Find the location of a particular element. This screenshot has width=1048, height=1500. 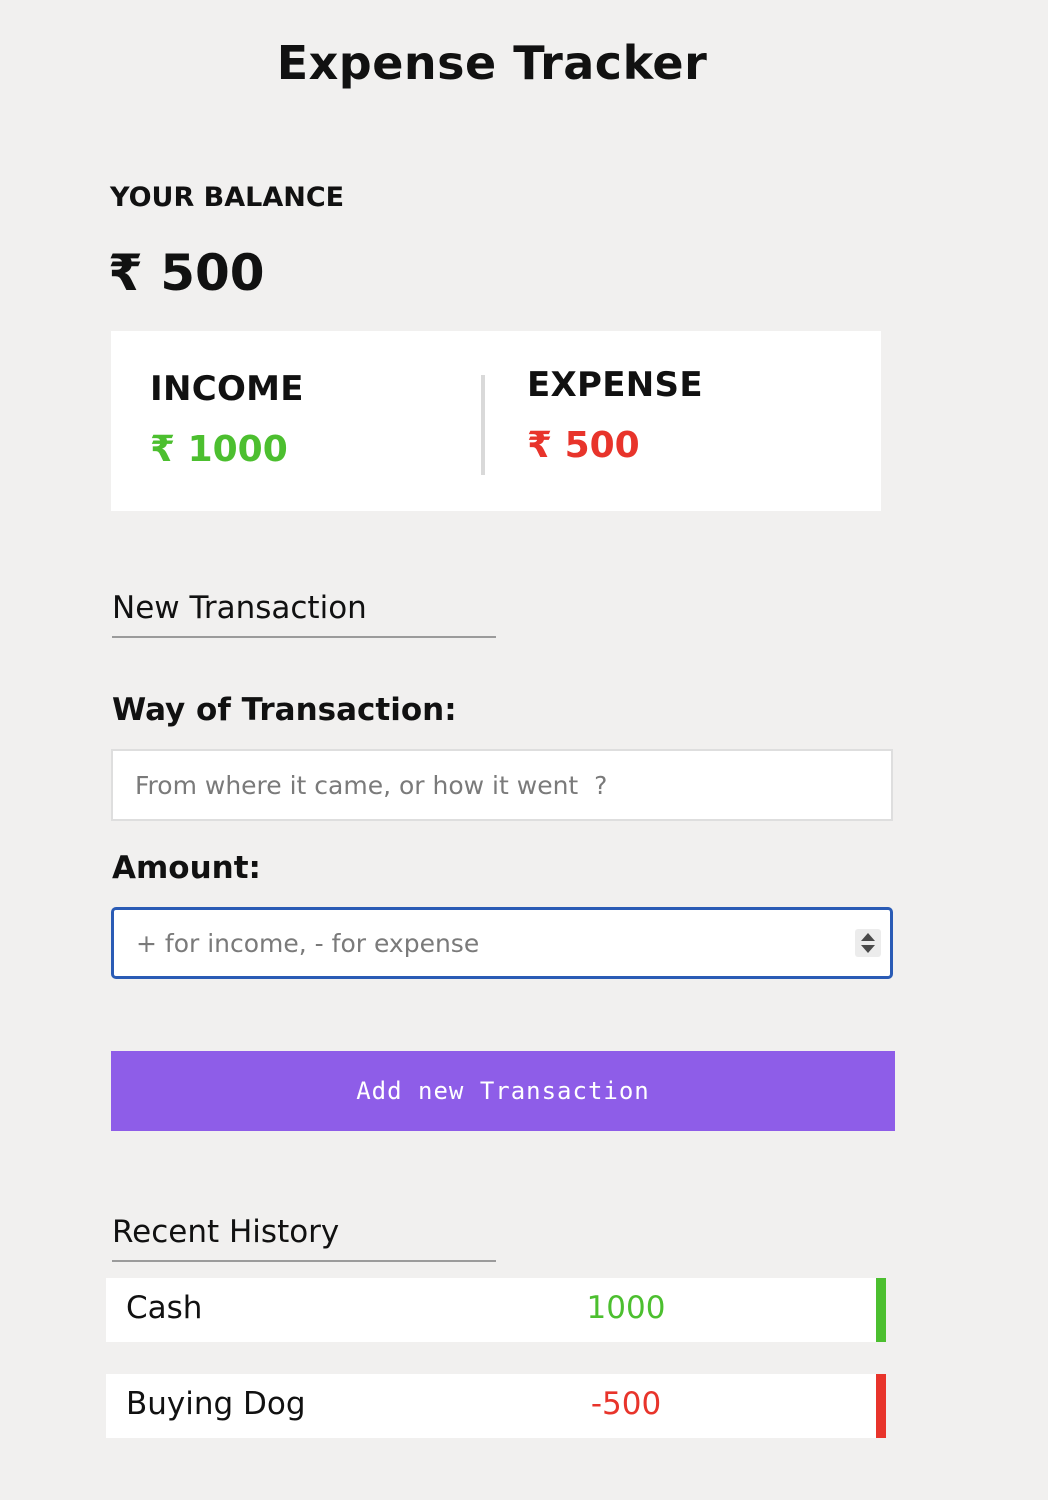

amount-field is located at coordinates (502, 943).